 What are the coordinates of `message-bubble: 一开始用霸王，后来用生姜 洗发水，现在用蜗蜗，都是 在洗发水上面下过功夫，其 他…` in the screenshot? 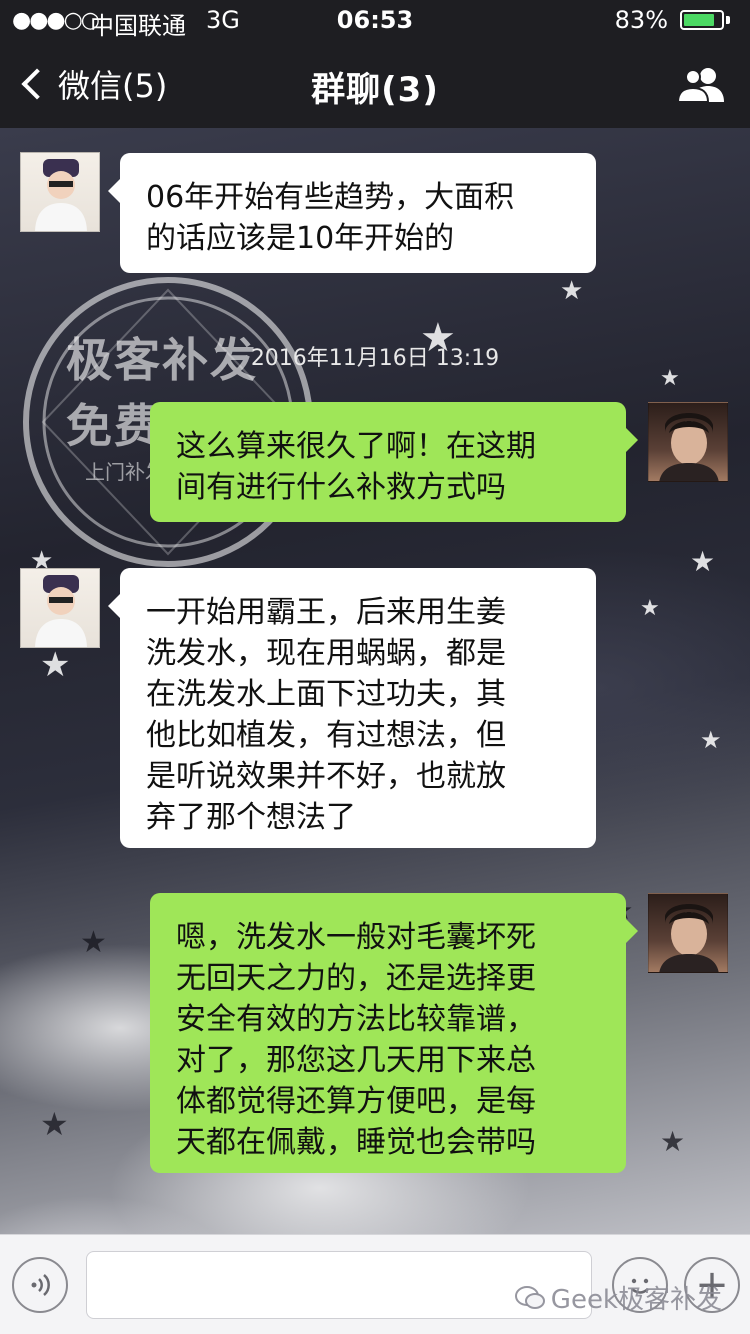 It's located at (352, 708).